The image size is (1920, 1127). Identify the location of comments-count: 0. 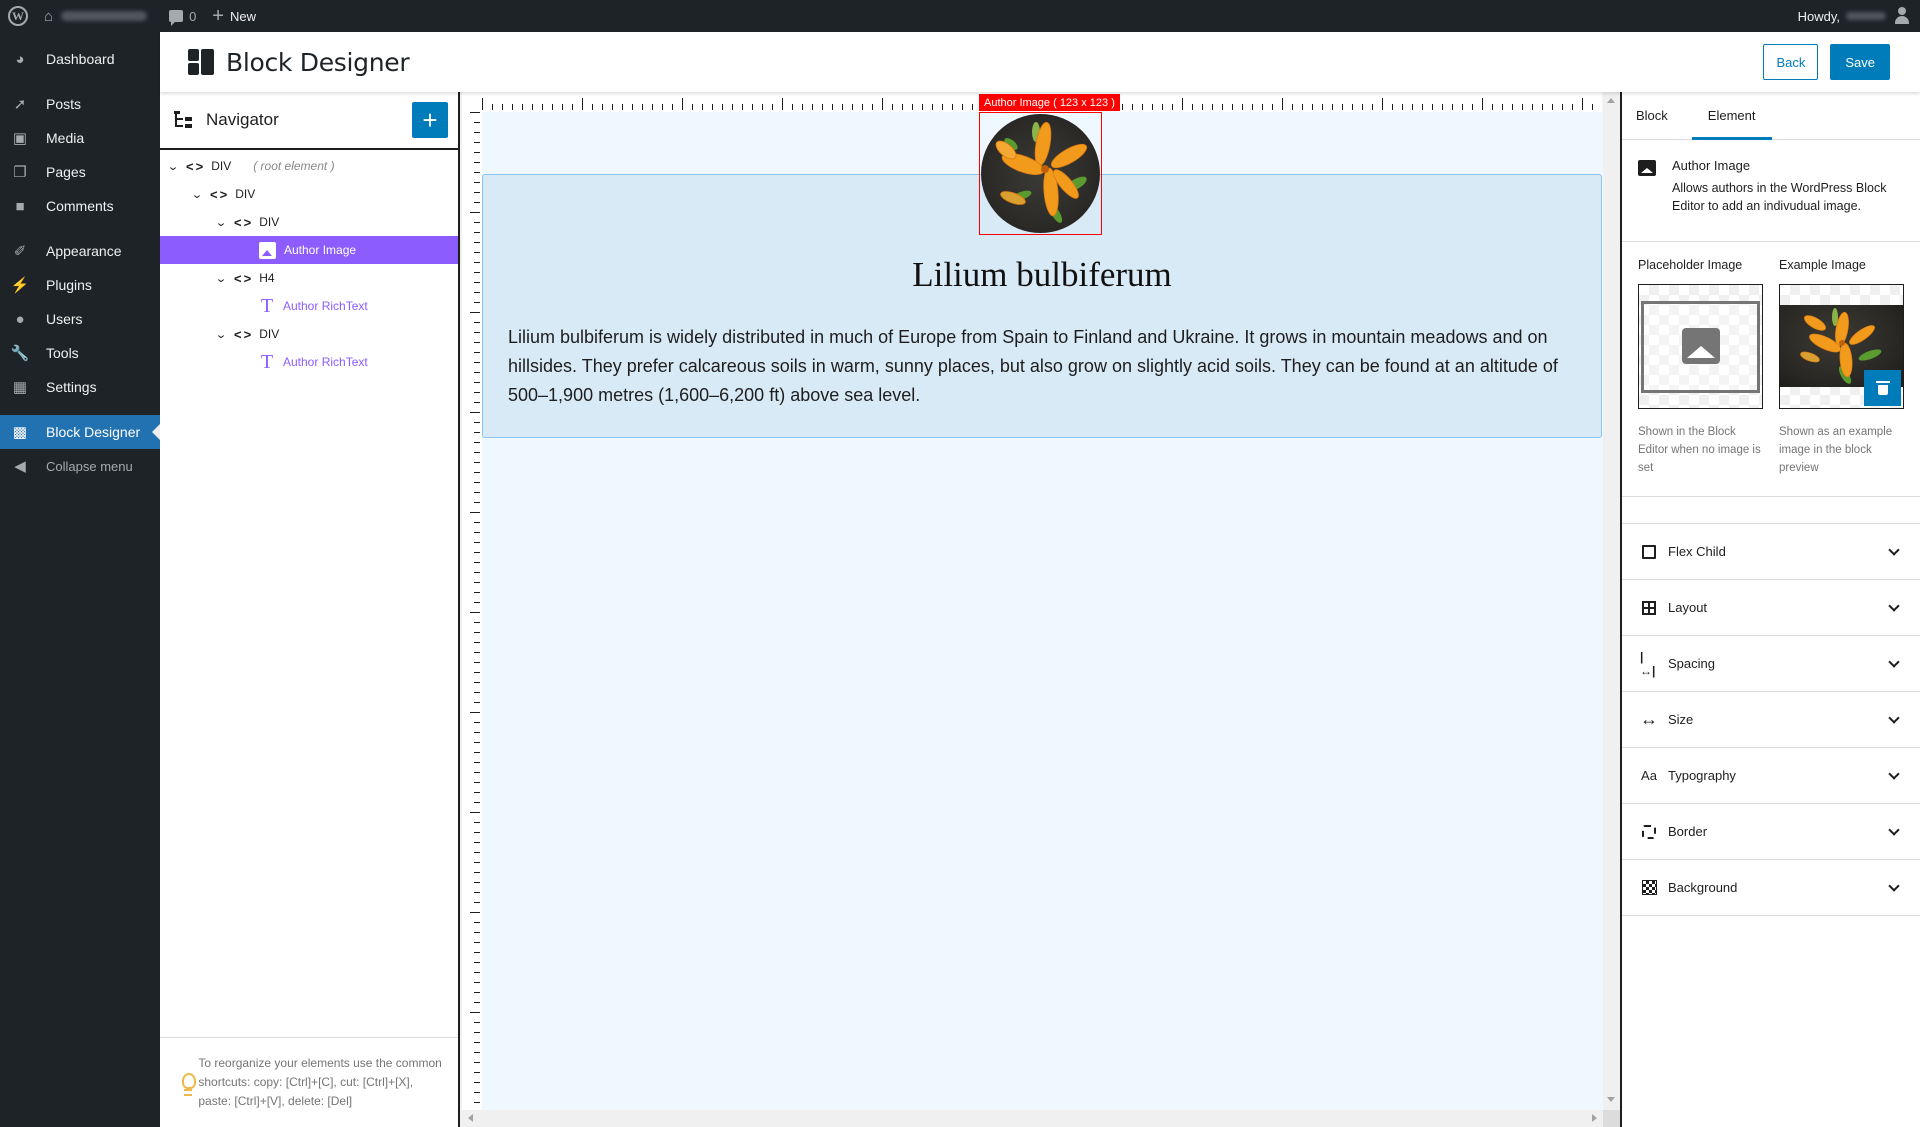
(193, 16).